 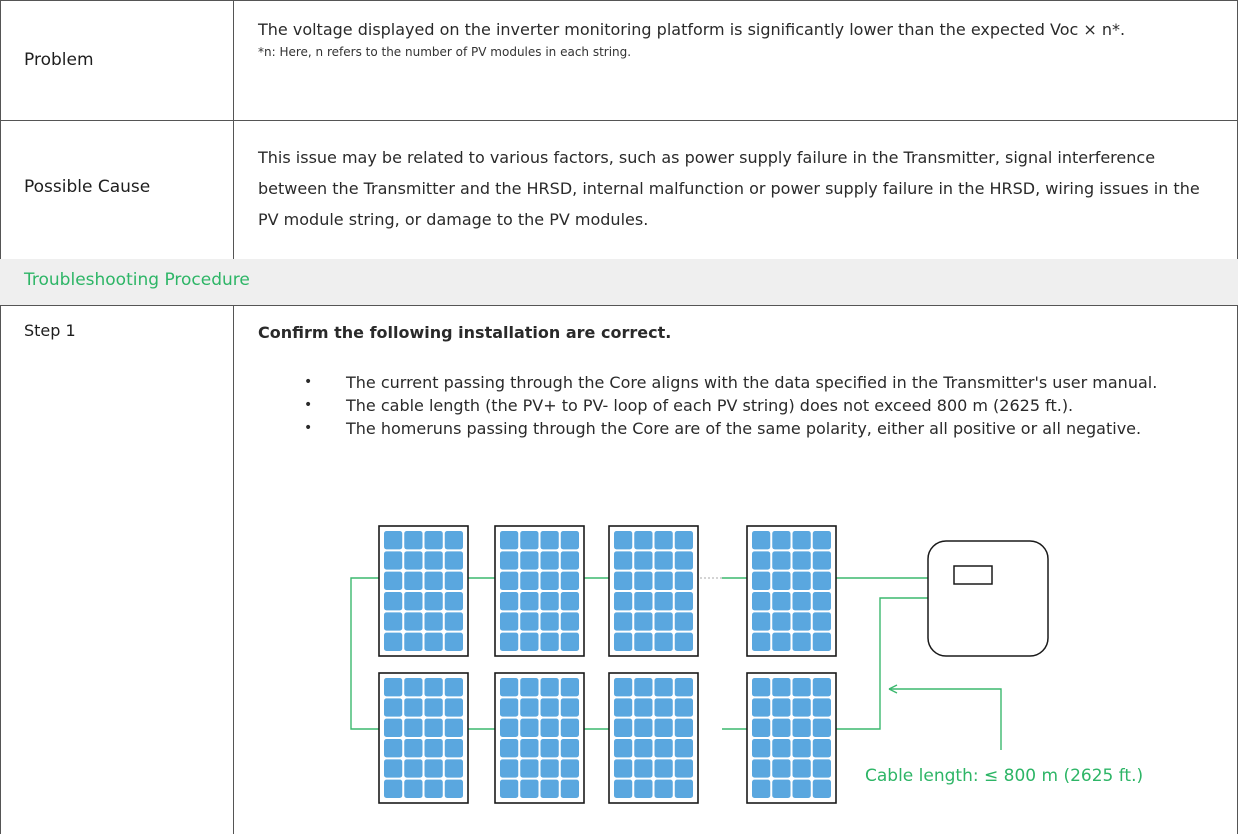 What do you see at coordinates (364, 653) in the screenshot?
I see `string-loop-wire` at bounding box center [364, 653].